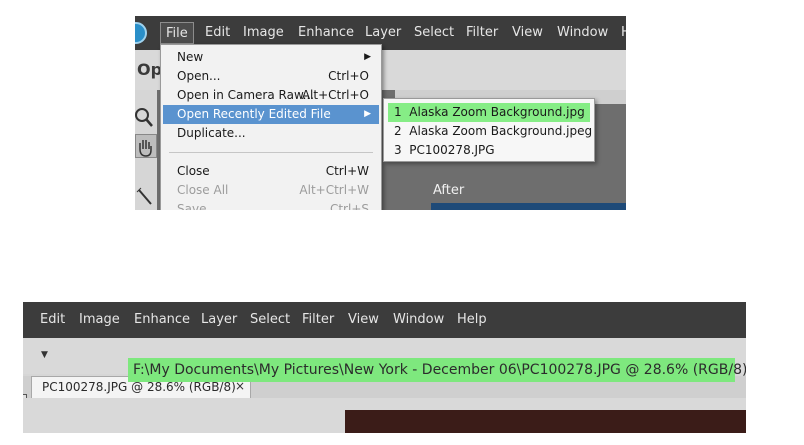  I want to click on zoom-tool-icon, so click(146, 118).